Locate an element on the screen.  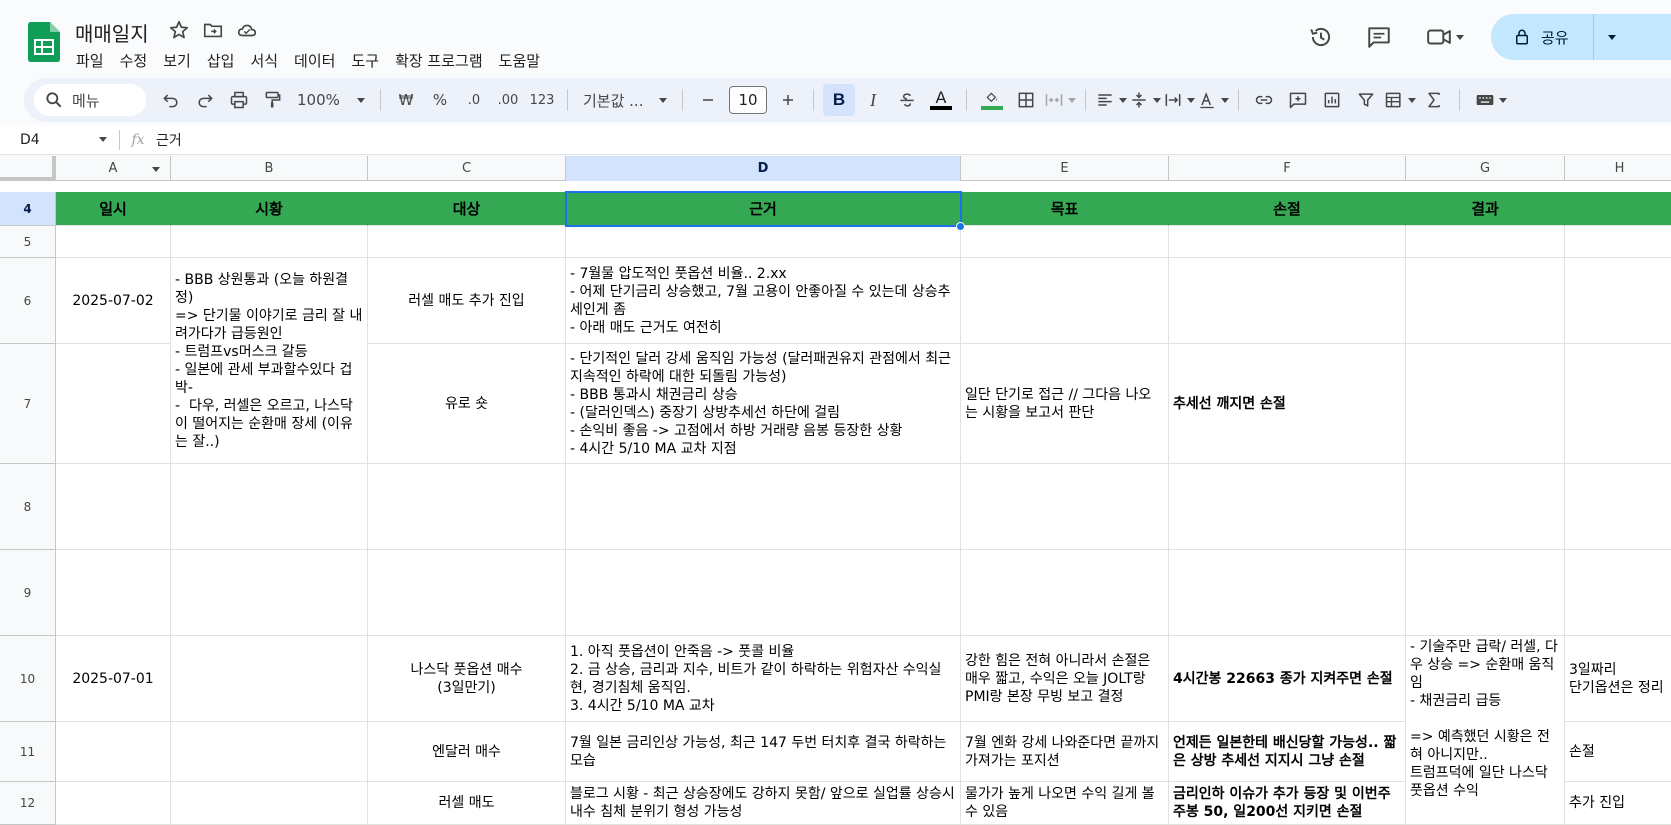
cell-h7 is located at coordinates (1618, 404).